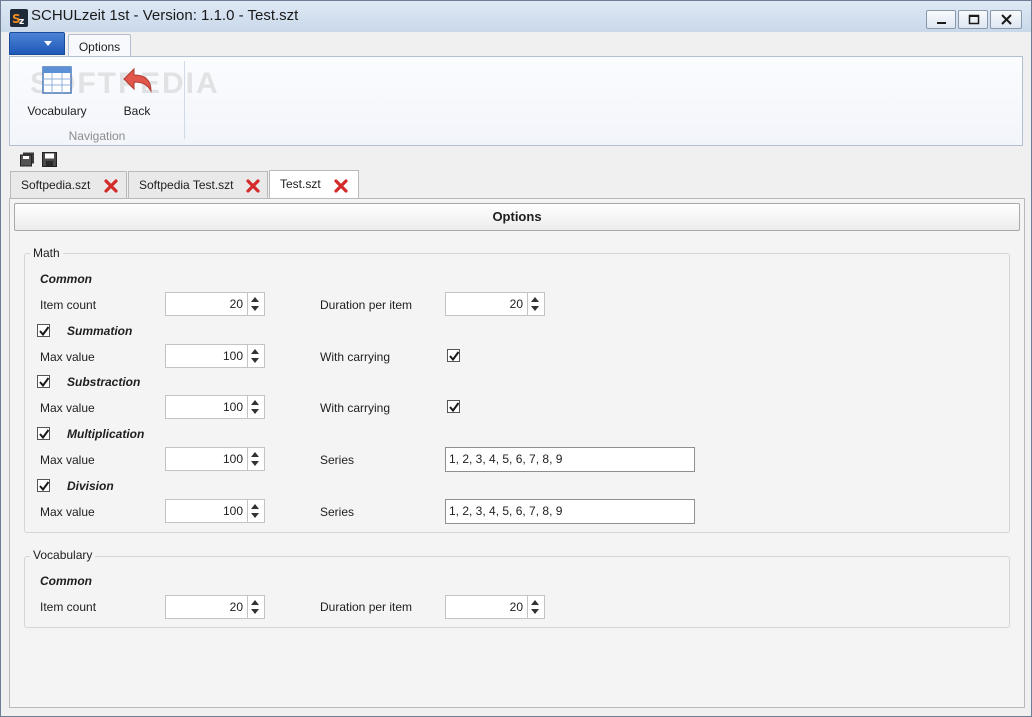 This screenshot has width=1032, height=717. I want to click on multiplication-series-input: 1, 2, 3, 4, 5, 6, 7, 8, 9, so click(570, 459).